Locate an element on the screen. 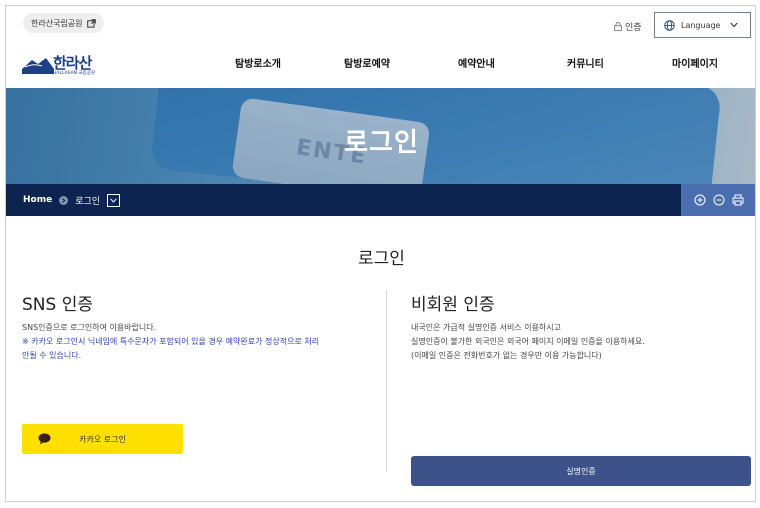 The image size is (760, 508). print-icon is located at coordinates (738, 200).